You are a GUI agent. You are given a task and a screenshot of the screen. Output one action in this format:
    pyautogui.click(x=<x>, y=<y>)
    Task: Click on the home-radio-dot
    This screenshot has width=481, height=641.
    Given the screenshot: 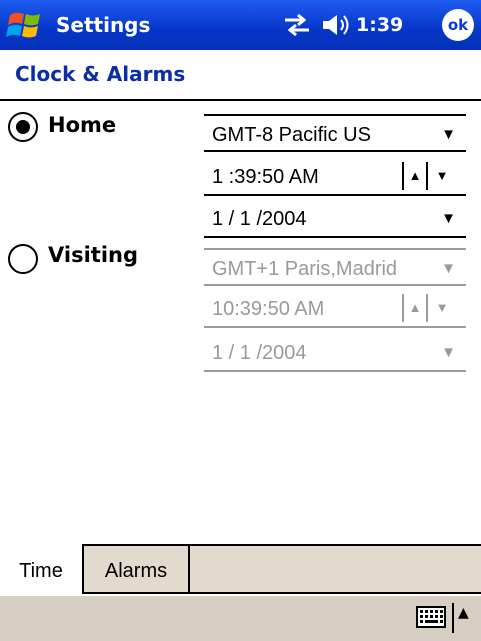 What is the action you would take?
    pyautogui.click(x=23, y=127)
    